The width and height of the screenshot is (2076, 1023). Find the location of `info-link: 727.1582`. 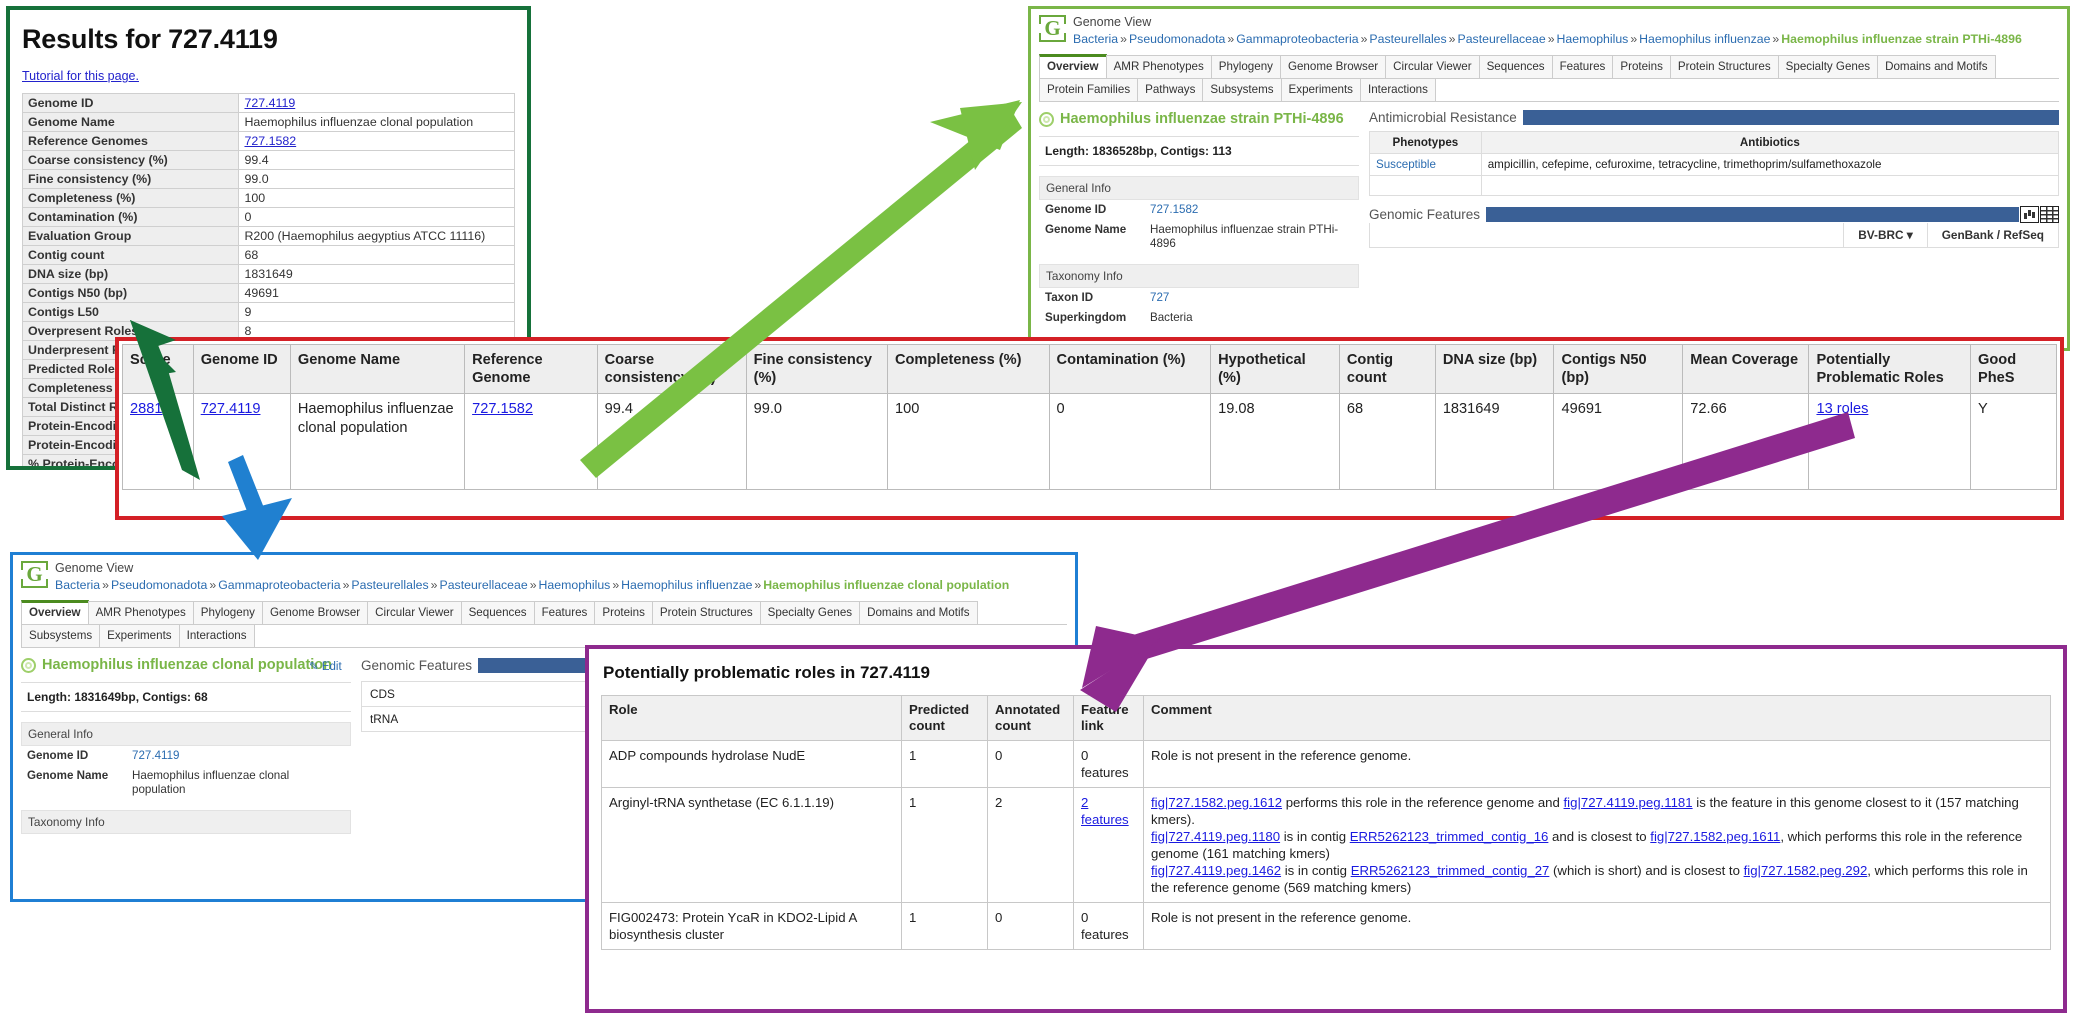

info-link: 727.1582 is located at coordinates (1174, 209).